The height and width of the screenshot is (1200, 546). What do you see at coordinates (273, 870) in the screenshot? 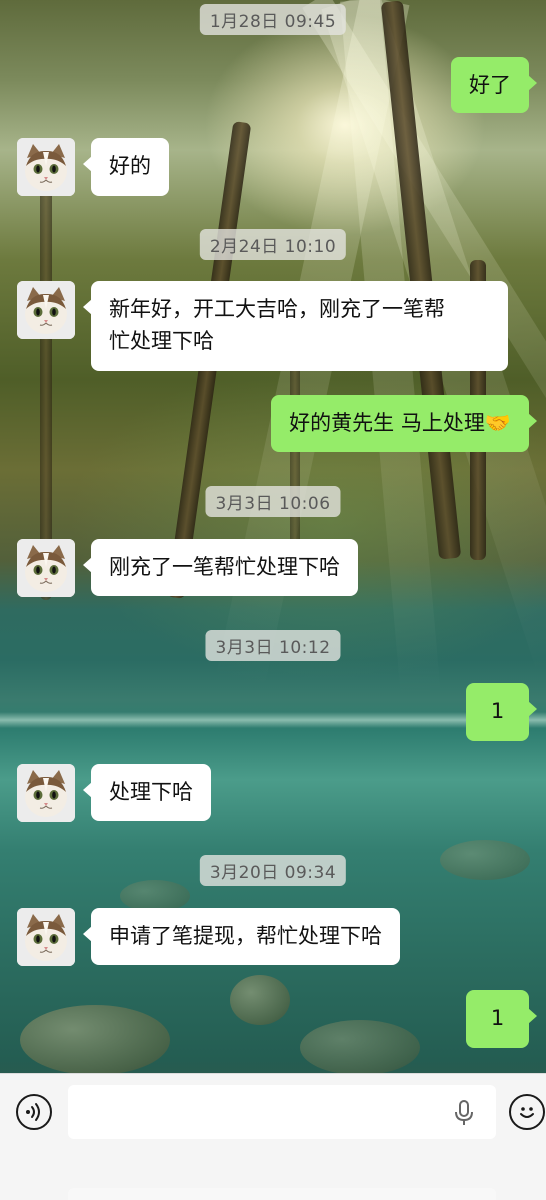
I see `timestamp: 3月20日 09:34` at bounding box center [273, 870].